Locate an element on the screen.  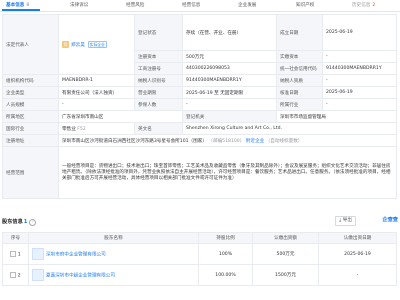
reg-status-label: 登记状态 is located at coordinates (158, 32).